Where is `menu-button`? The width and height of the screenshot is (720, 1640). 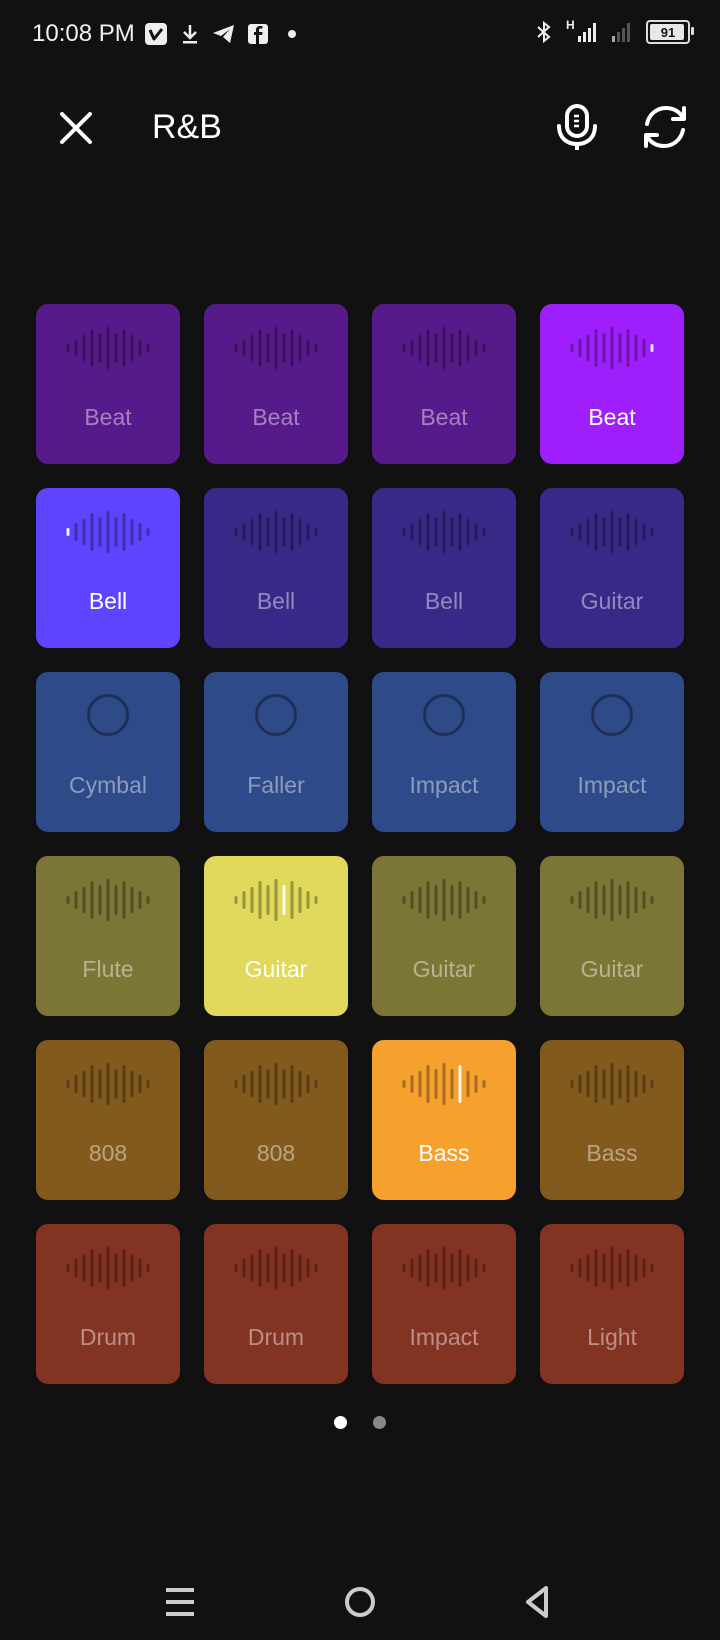
menu-button is located at coordinates (180, 1602).